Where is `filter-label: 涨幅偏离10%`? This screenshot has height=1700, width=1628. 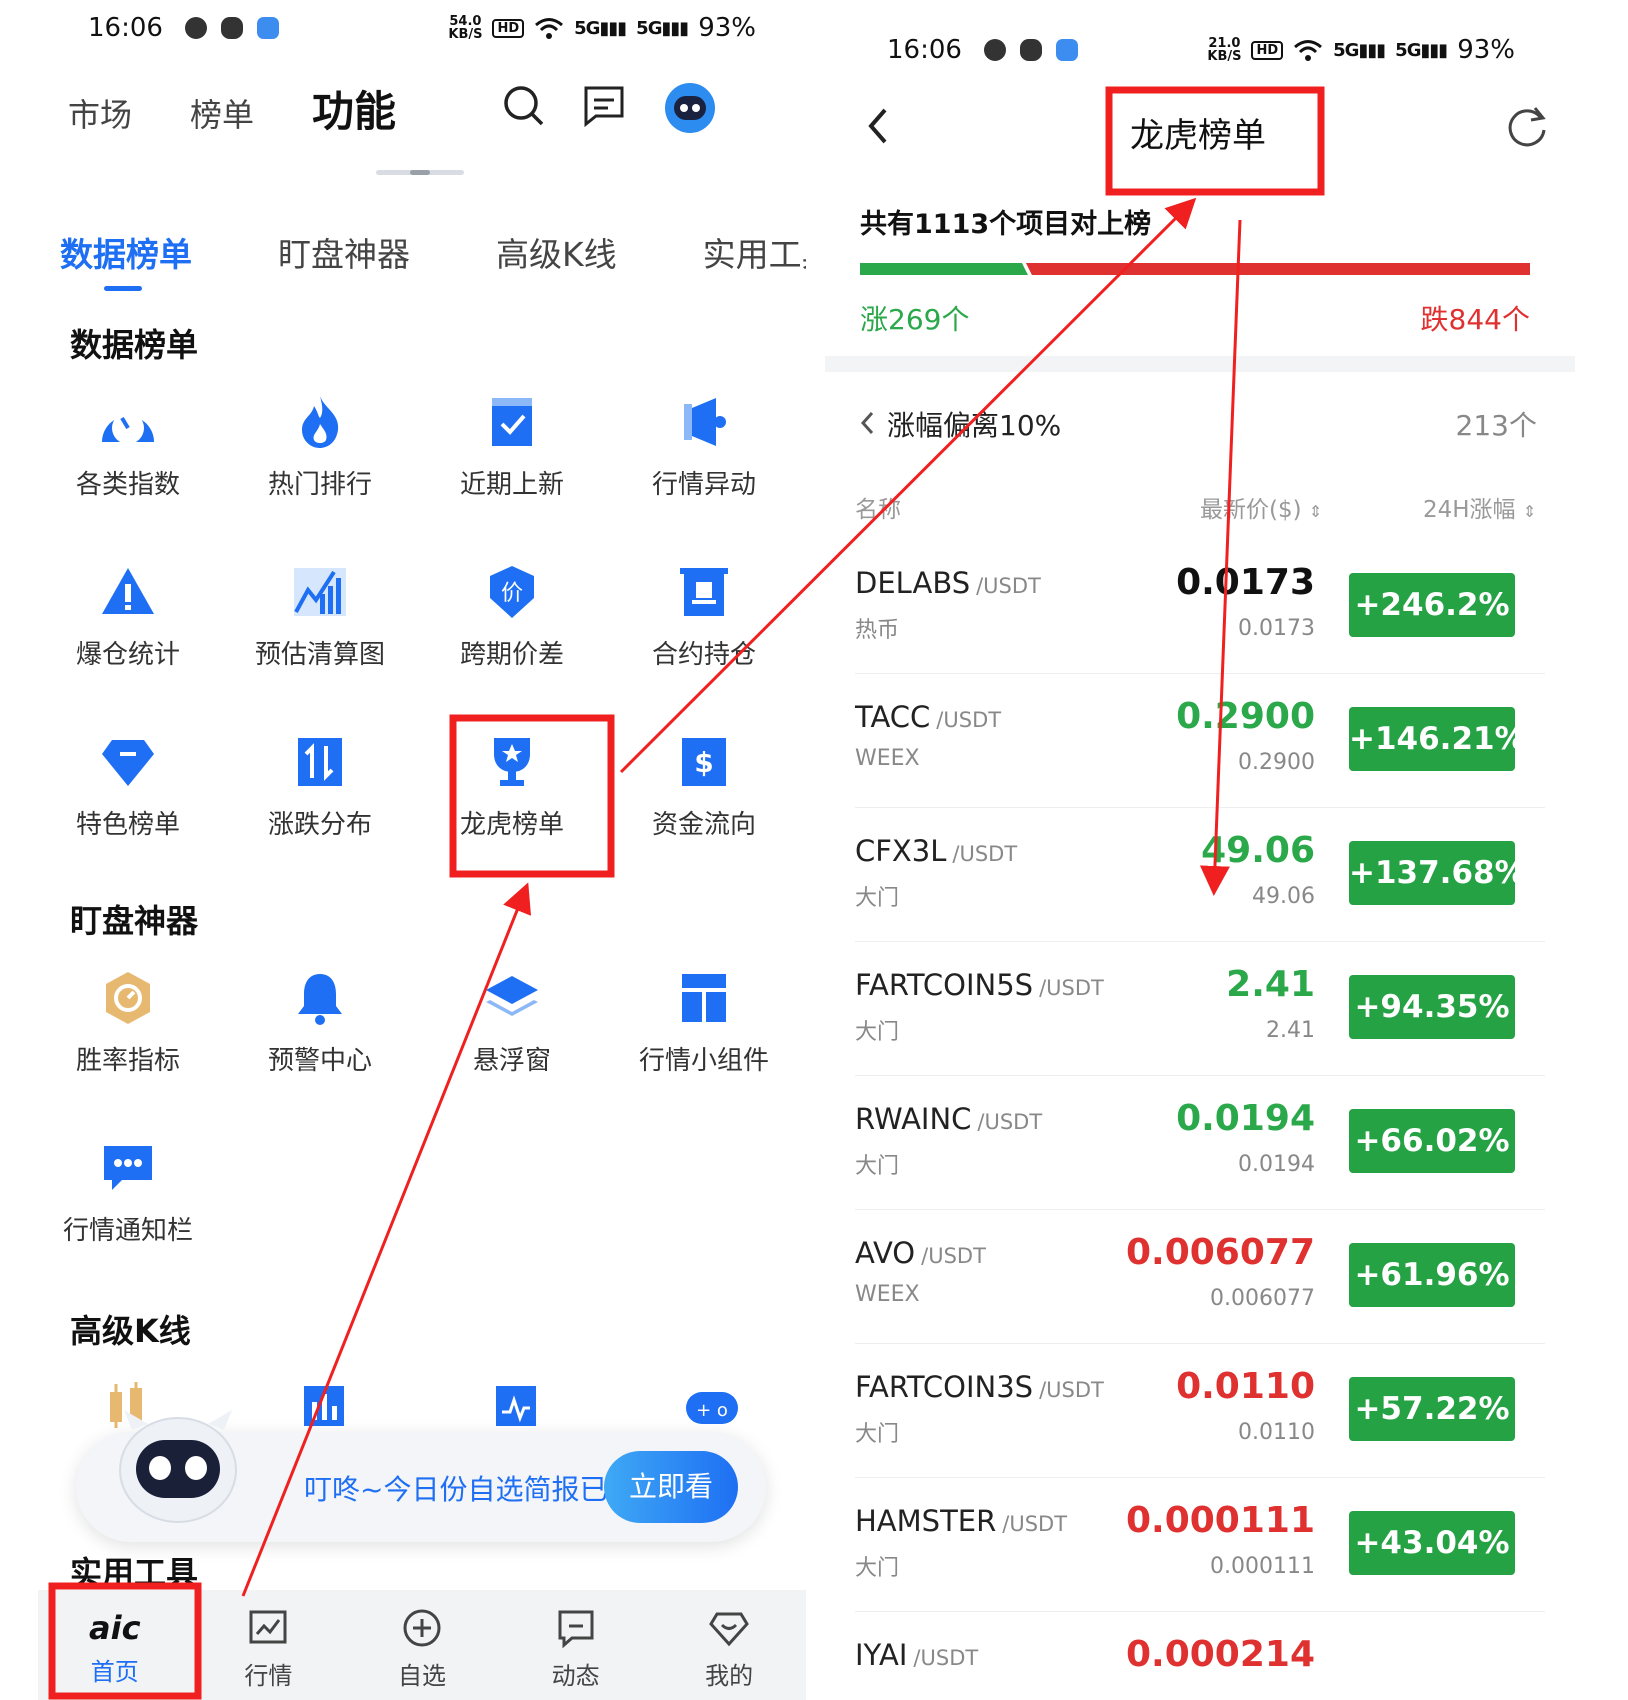 filter-label: 涨幅偏离10% is located at coordinates (974, 424).